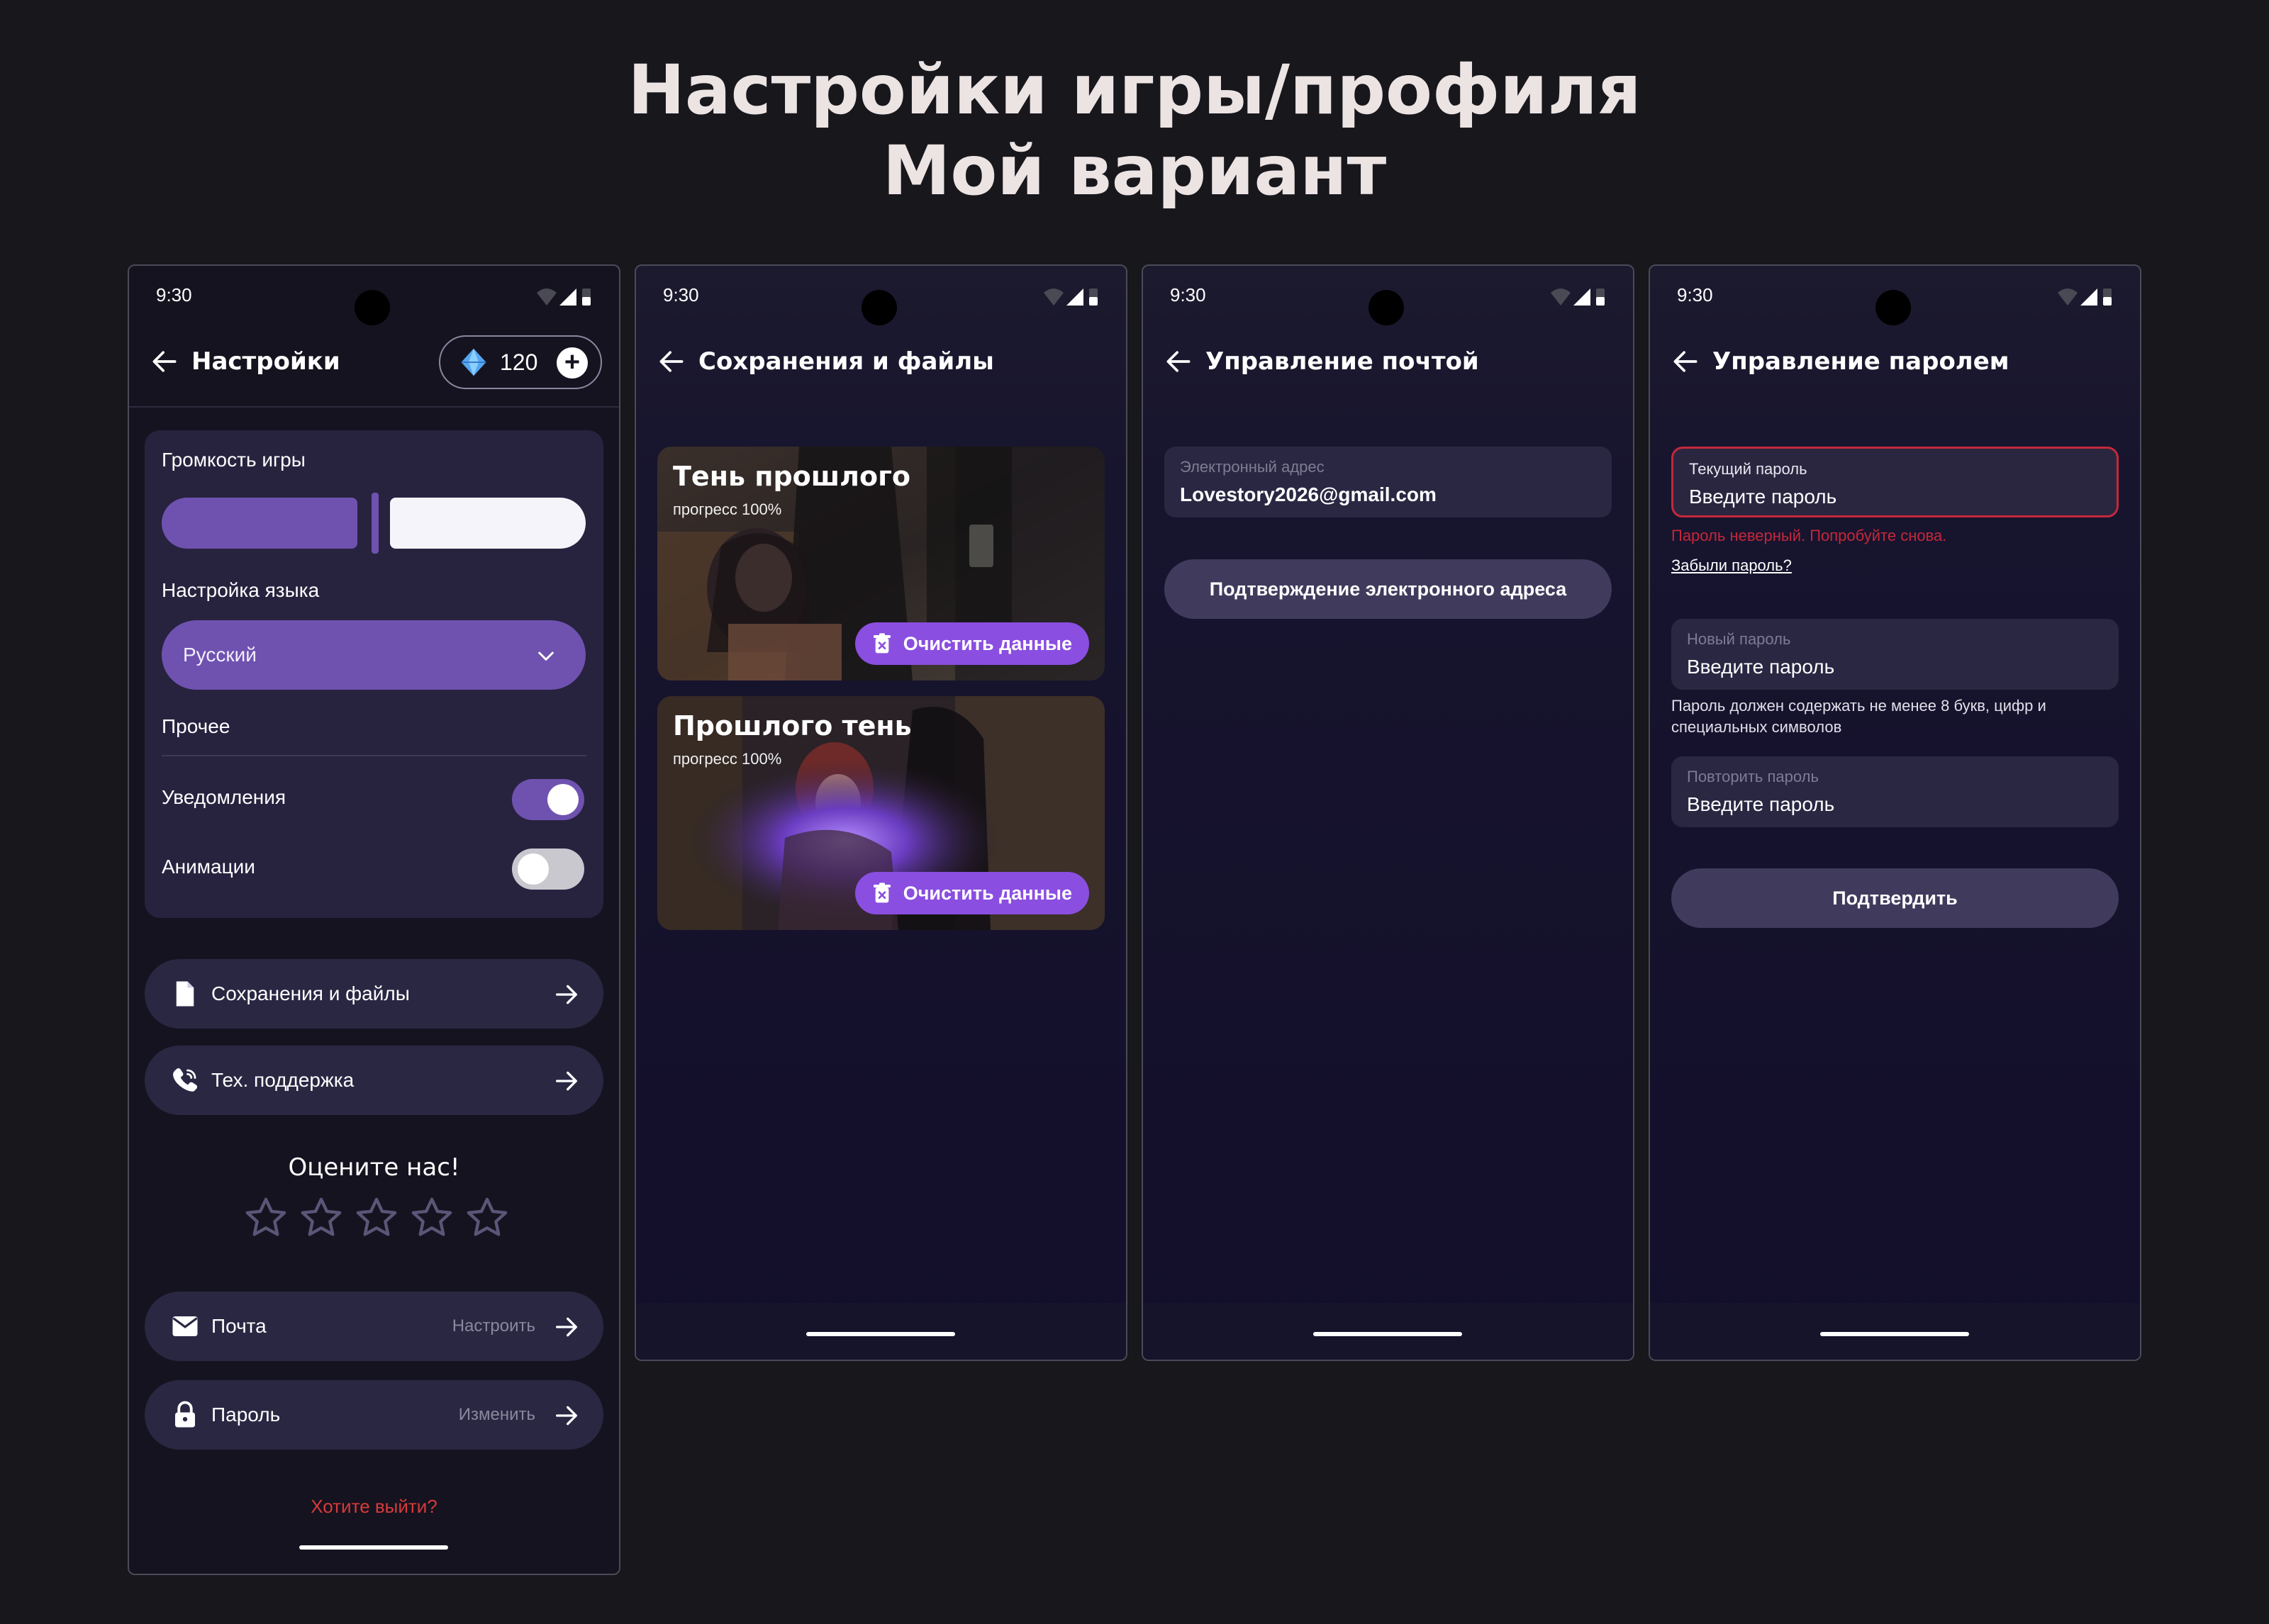 The height and width of the screenshot is (1624, 2269). Describe the element at coordinates (488, 524) in the screenshot. I see `volume-slider-track` at that location.